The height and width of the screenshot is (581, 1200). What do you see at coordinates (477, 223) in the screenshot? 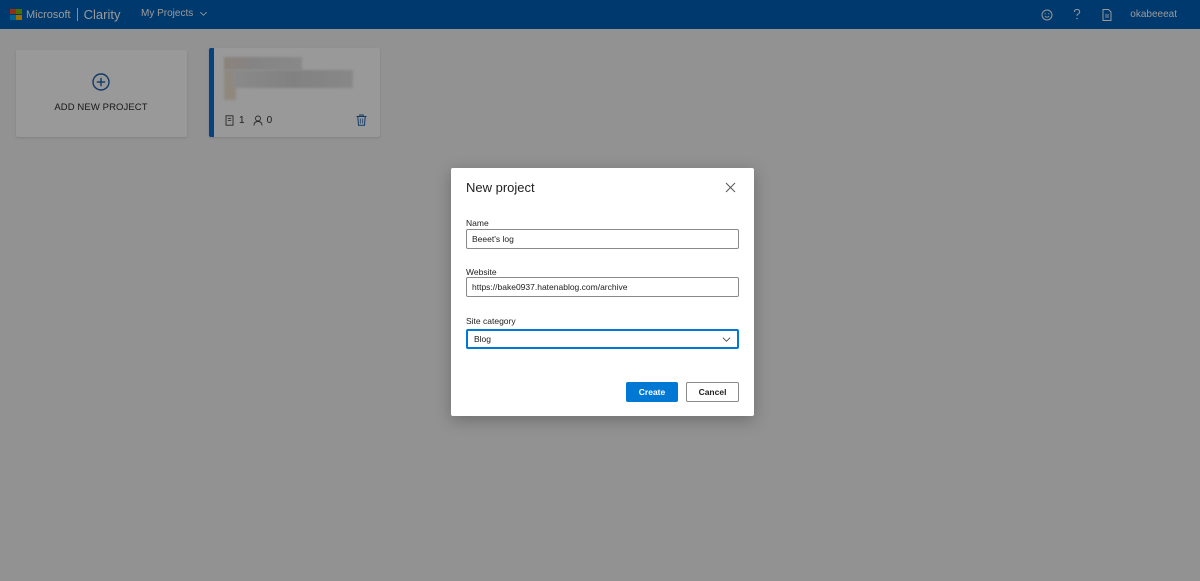
I see `name-label: Name` at bounding box center [477, 223].